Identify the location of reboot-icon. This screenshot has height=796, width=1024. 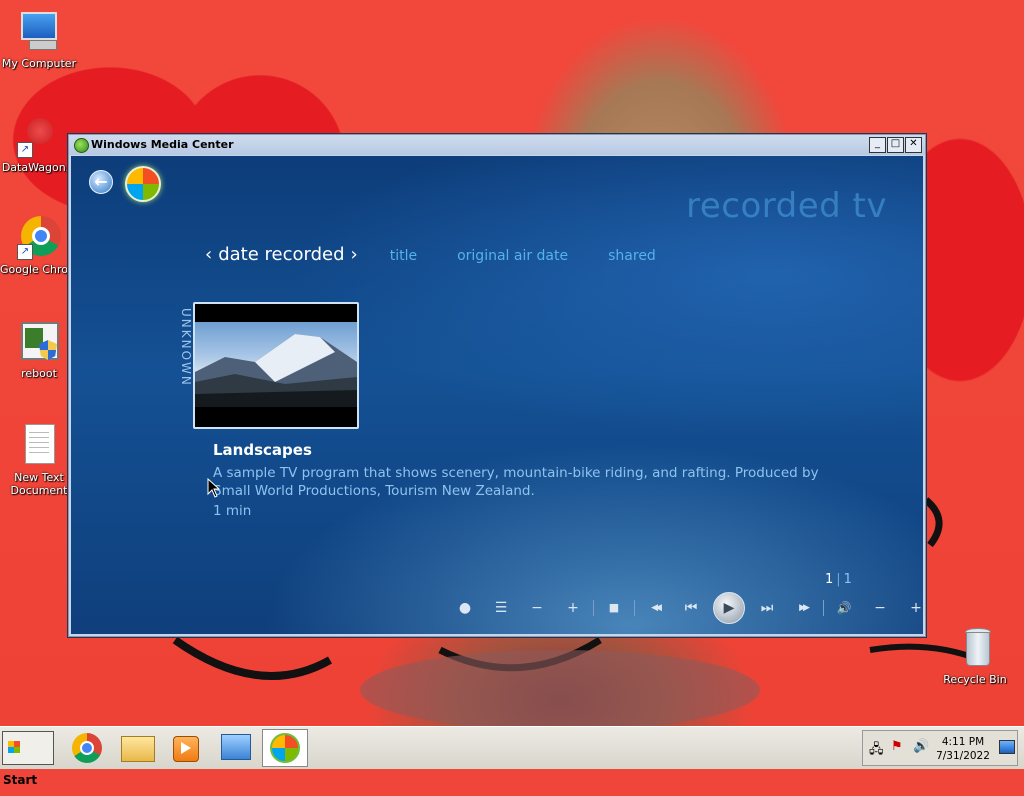
(39, 342).